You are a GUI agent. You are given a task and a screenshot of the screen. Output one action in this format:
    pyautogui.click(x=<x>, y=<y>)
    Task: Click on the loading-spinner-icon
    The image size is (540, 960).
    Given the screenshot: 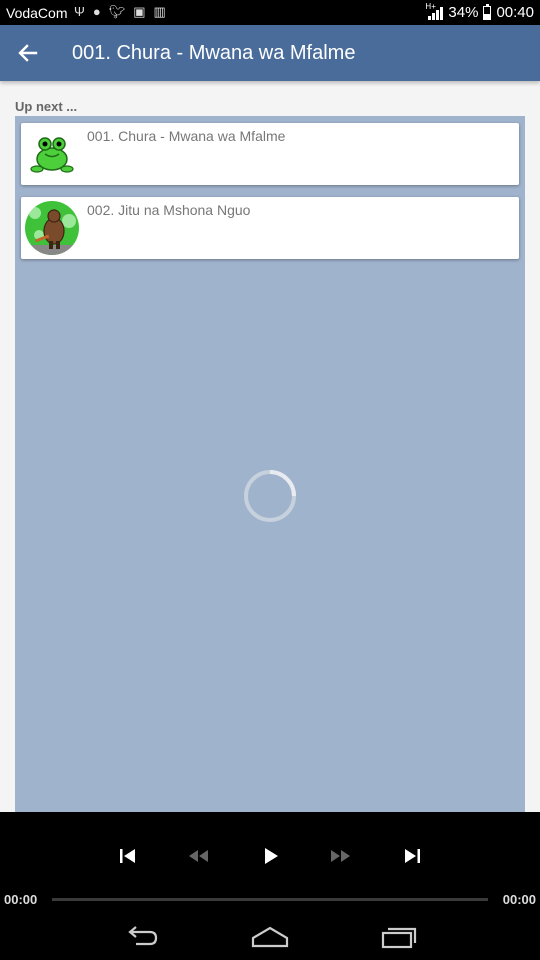 What is the action you would take?
    pyautogui.click(x=270, y=496)
    